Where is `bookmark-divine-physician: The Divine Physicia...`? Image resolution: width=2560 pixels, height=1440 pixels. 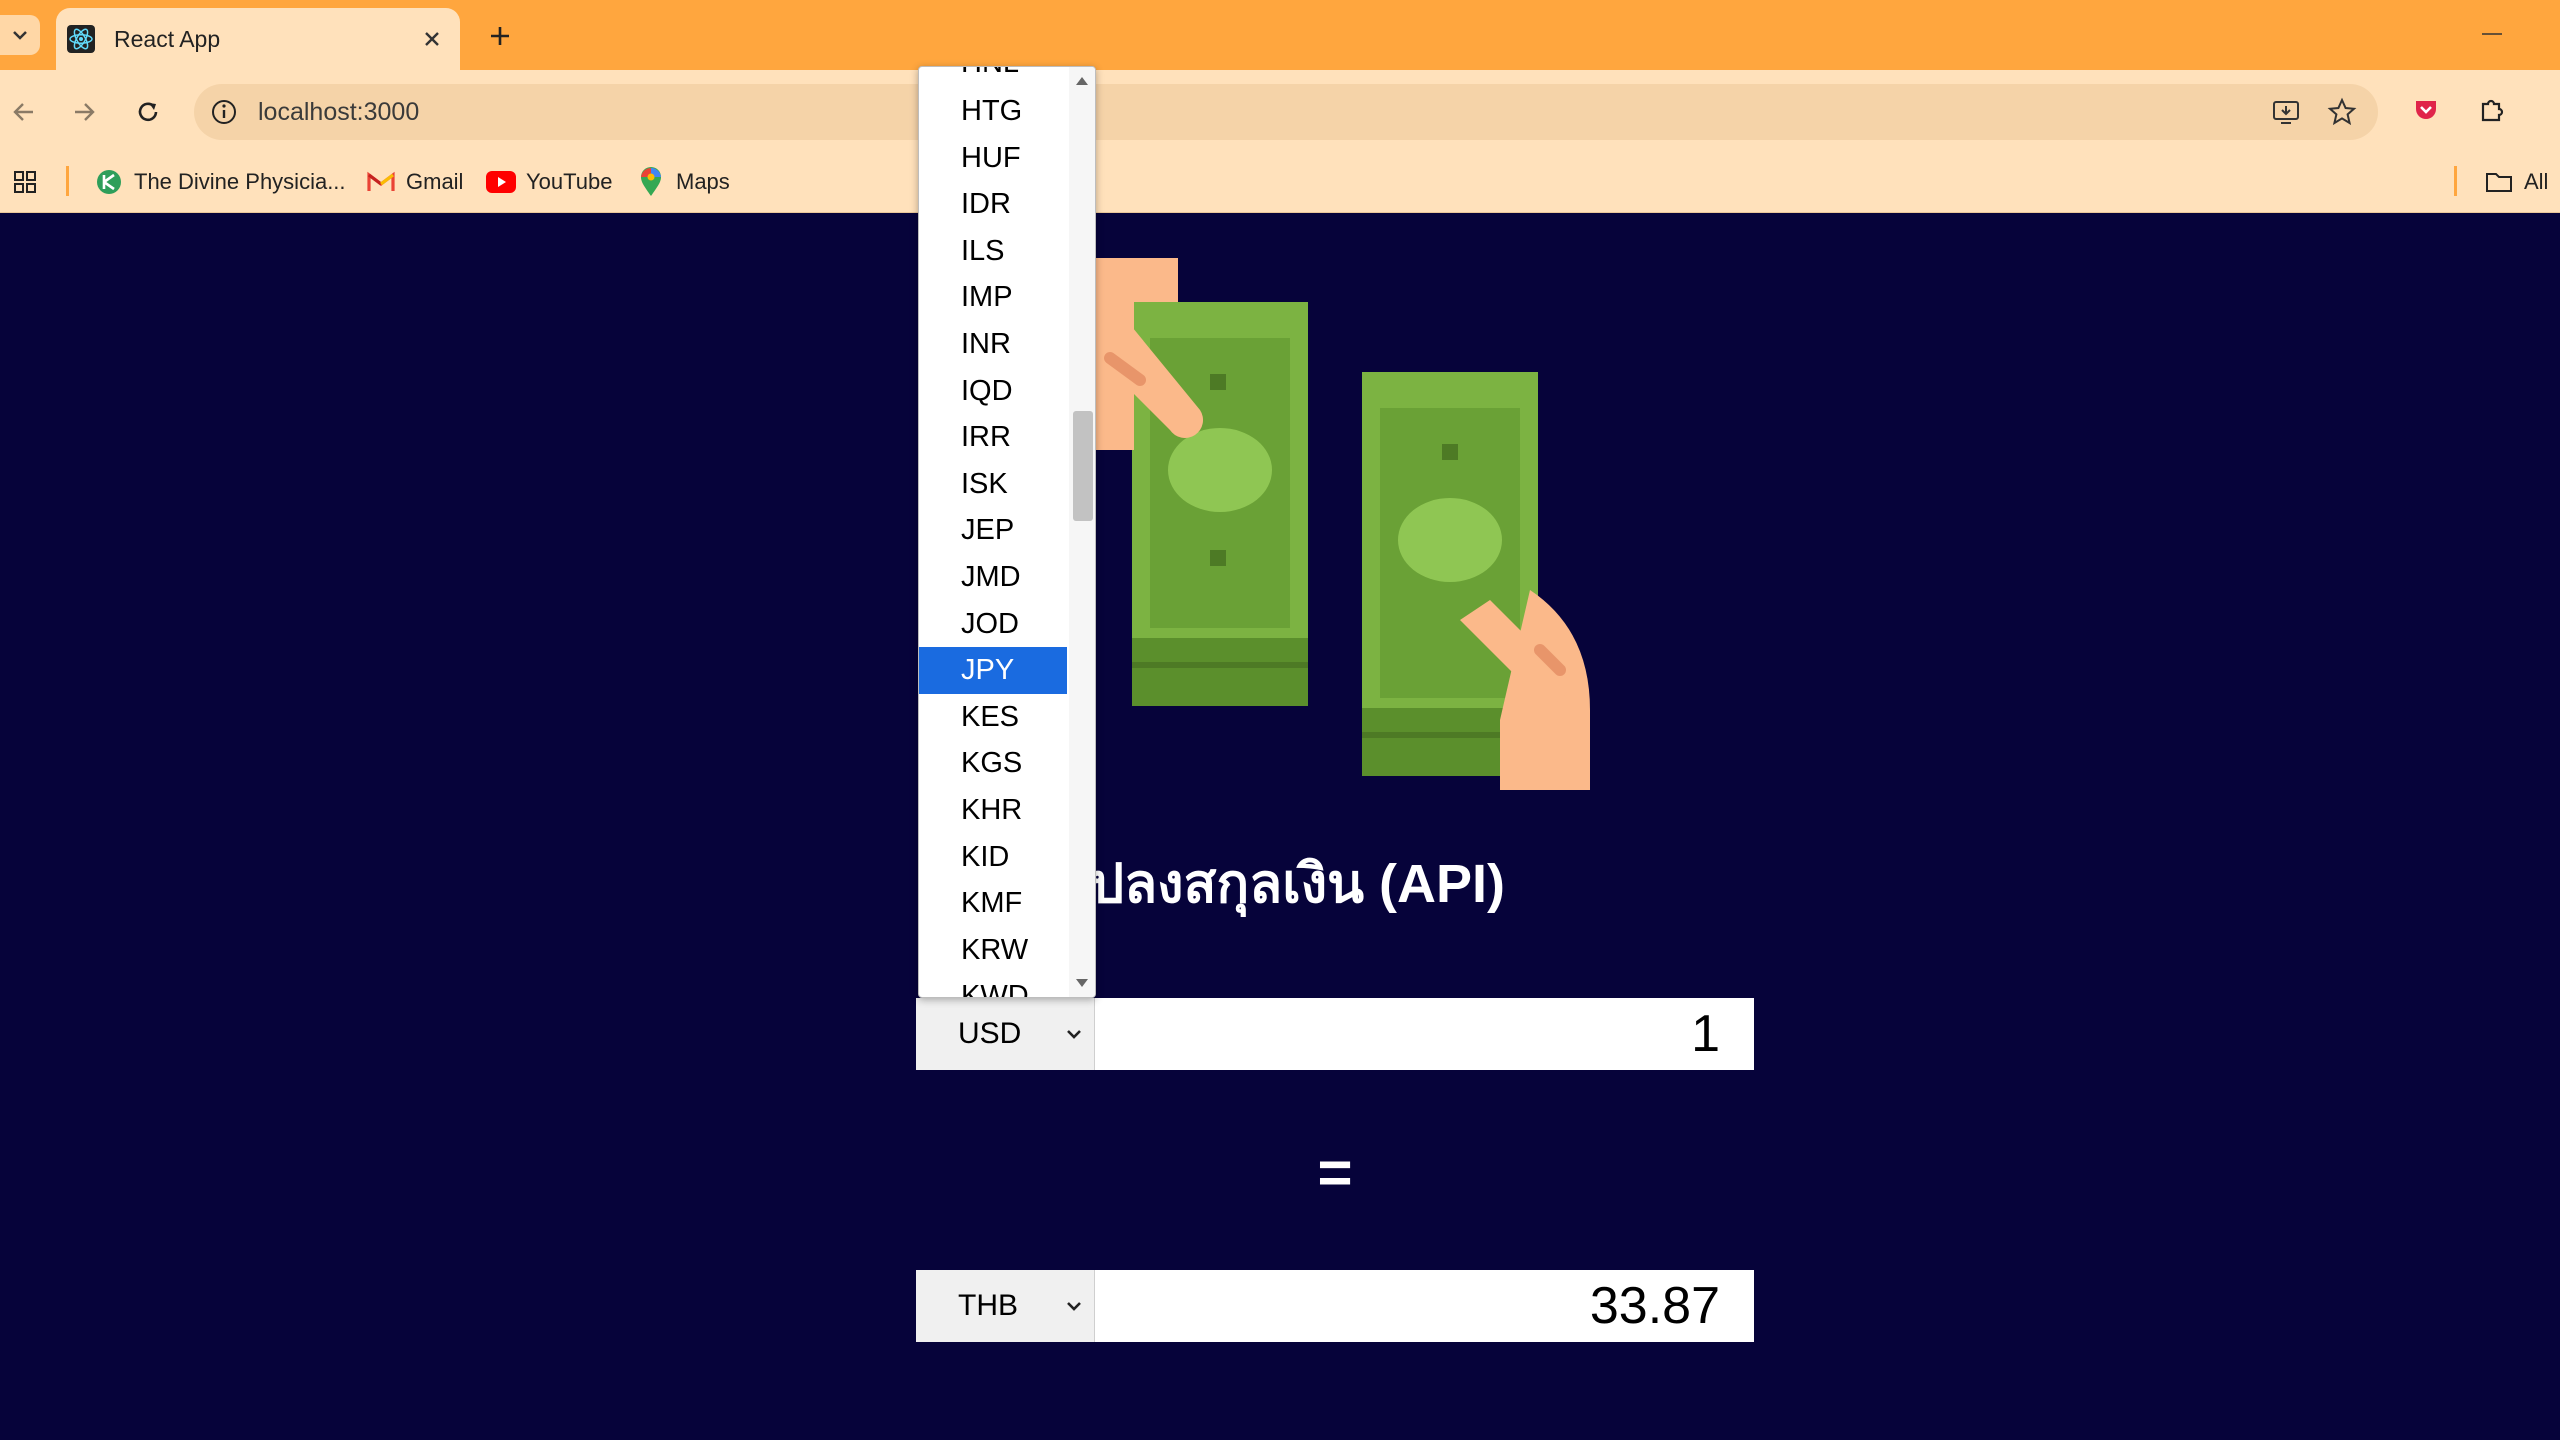 bookmark-divine-physician: The Divine Physicia... is located at coordinates (220, 182).